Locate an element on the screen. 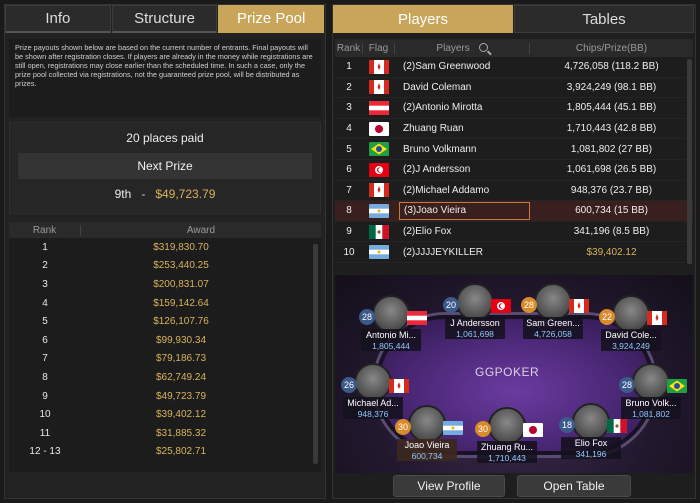  level-badge: 18 is located at coordinates (567, 425).